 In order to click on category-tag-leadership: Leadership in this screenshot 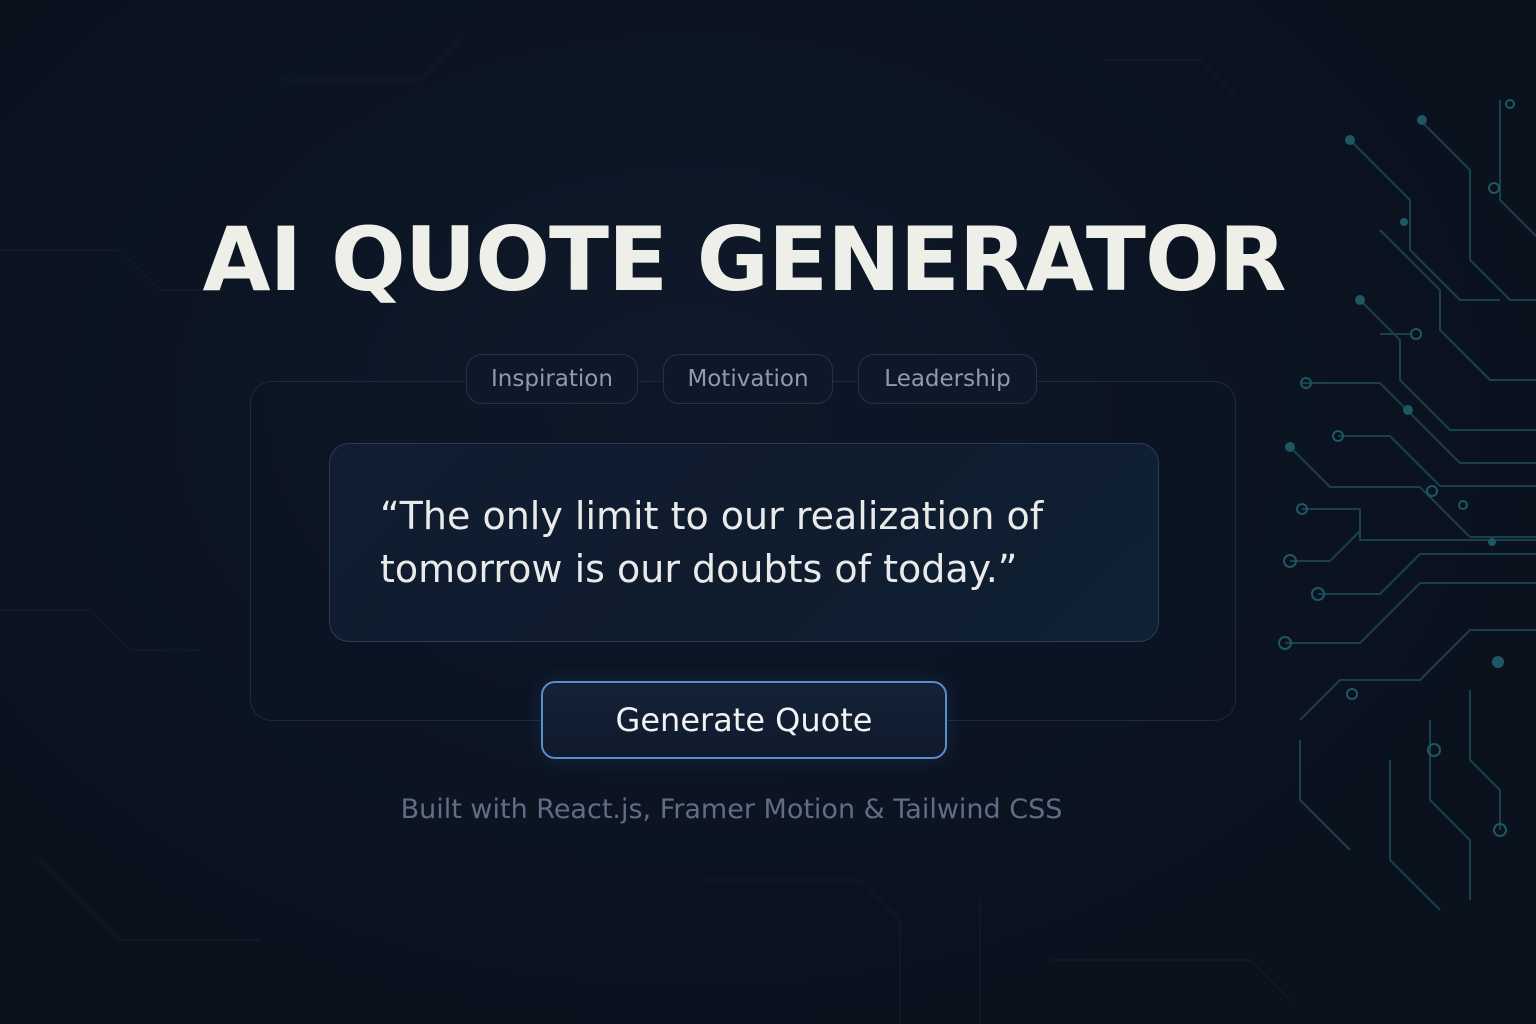, I will do `click(947, 379)`.